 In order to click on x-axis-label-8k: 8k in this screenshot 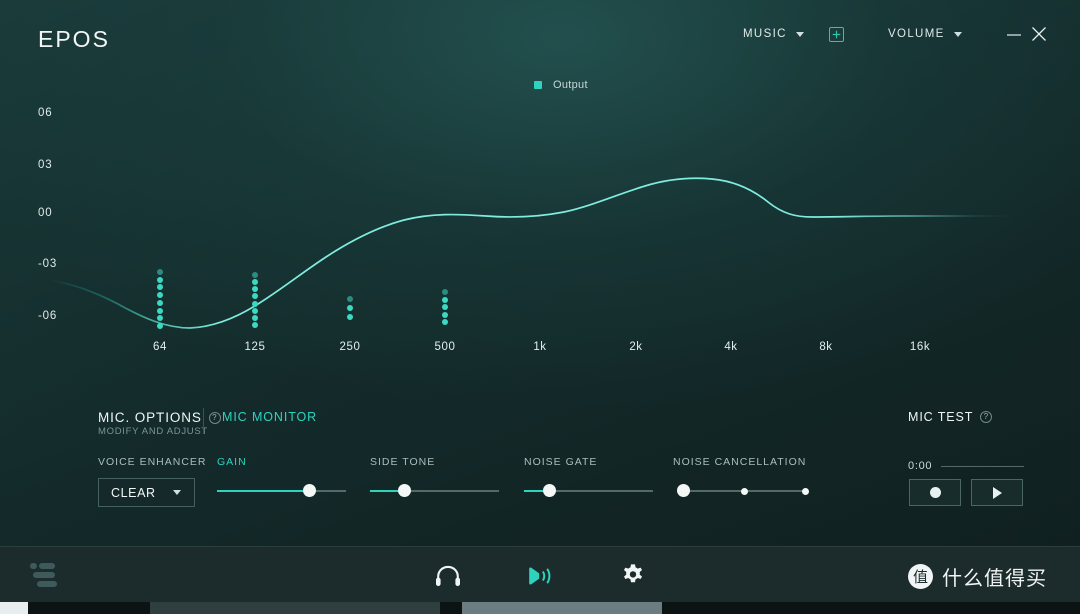, I will do `click(826, 347)`.